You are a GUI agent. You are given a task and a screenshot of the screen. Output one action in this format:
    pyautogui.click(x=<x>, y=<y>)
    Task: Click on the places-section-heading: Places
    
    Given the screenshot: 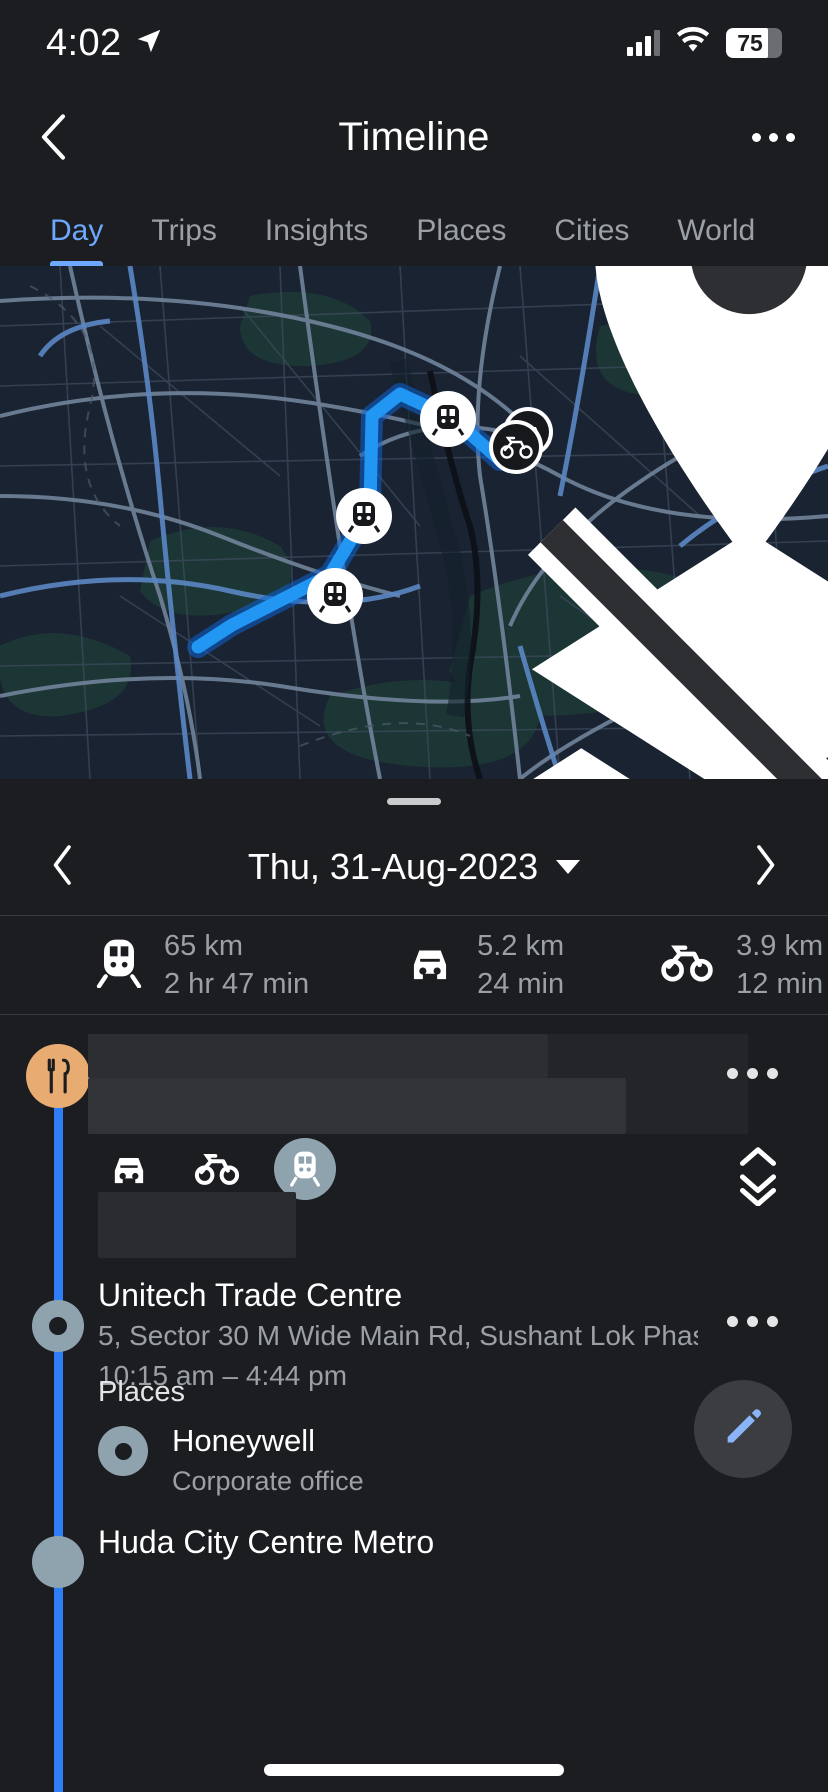 What is the action you would take?
    pyautogui.click(x=142, y=1392)
    